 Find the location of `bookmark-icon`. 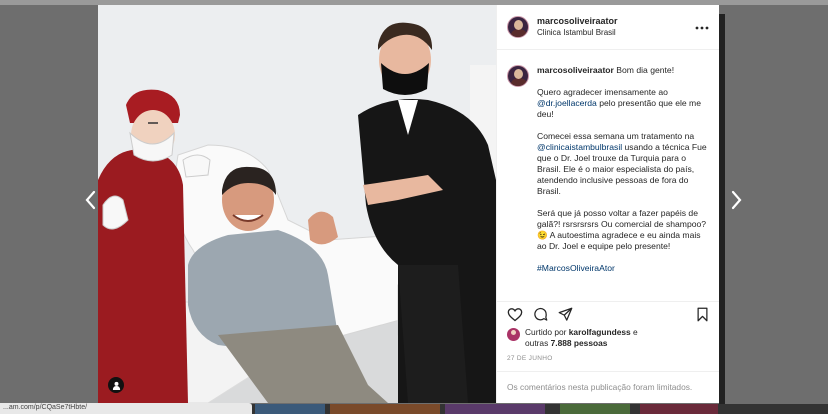

bookmark-icon is located at coordinates (702, 314).